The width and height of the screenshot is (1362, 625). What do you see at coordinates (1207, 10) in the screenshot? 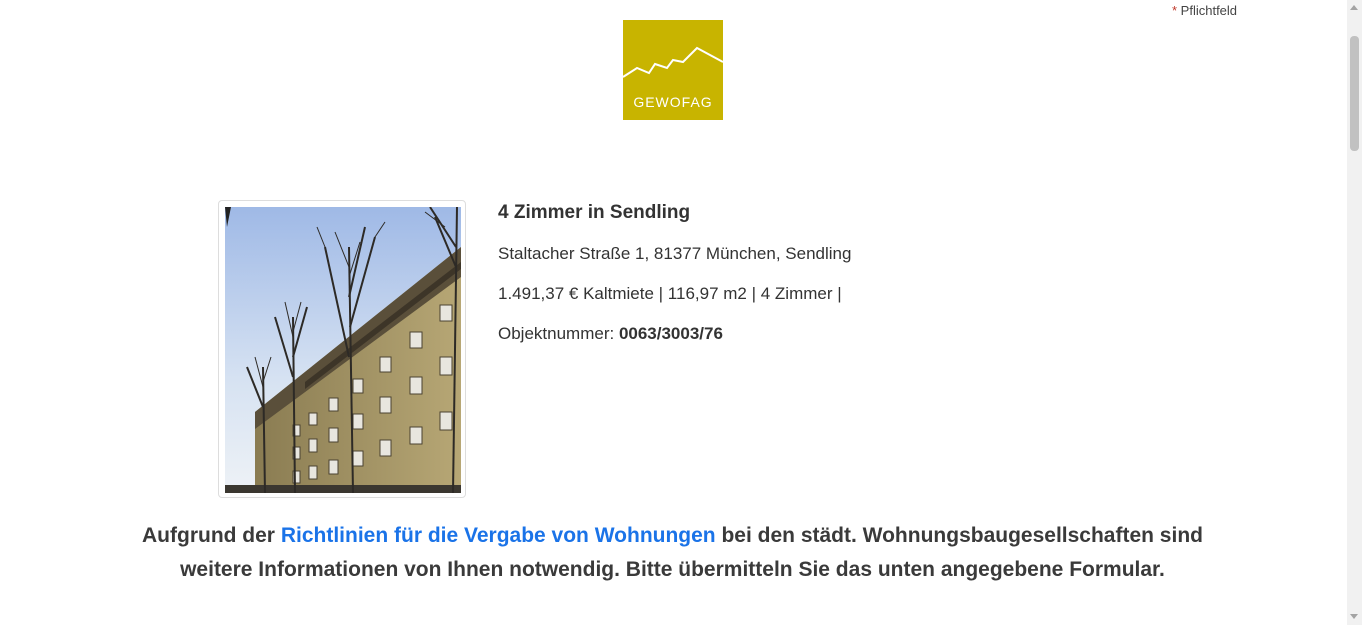
I see `required-label: Pflichtfeld` at bounding box center [1207, 10].